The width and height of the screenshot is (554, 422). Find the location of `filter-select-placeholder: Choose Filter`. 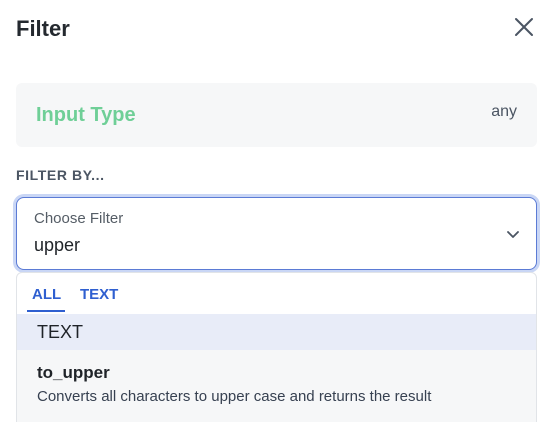

filter-select-placeholder: Choose Filter is located at coordinates (79, 218).